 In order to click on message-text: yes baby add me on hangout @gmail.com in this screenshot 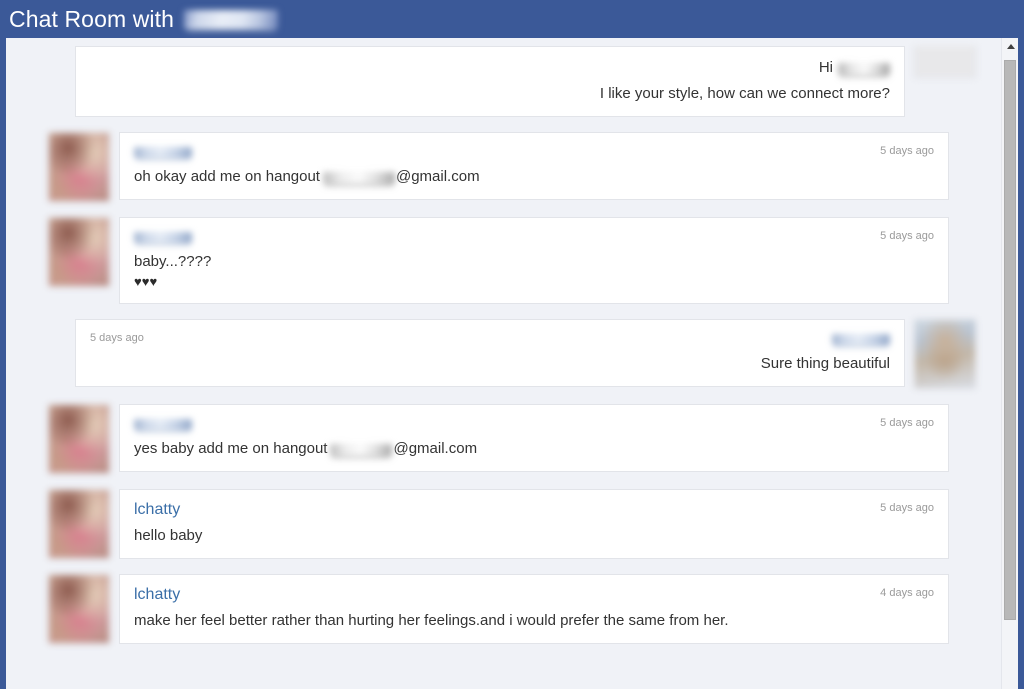, I will do `click(534, 448)`.